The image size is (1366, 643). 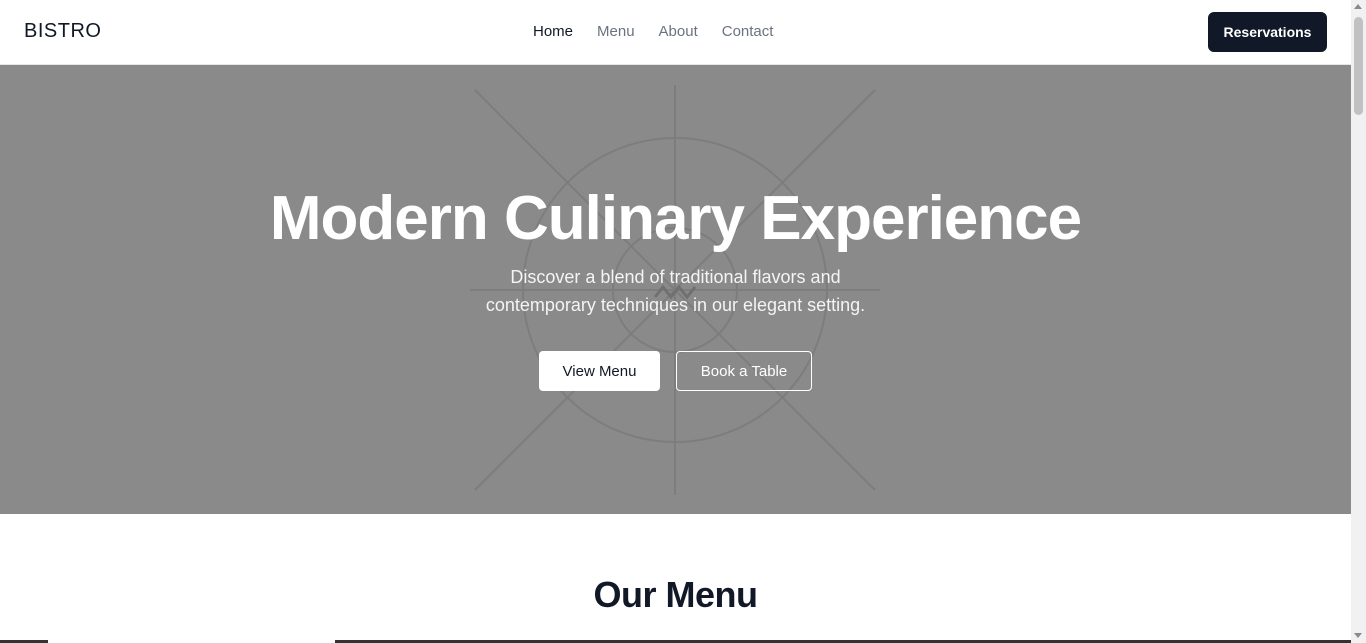 What do you see at coordinates (675, 218) in the screenshot?
I see `hero-title: Modern Culinary Experience` at bounding box center [675, 218].